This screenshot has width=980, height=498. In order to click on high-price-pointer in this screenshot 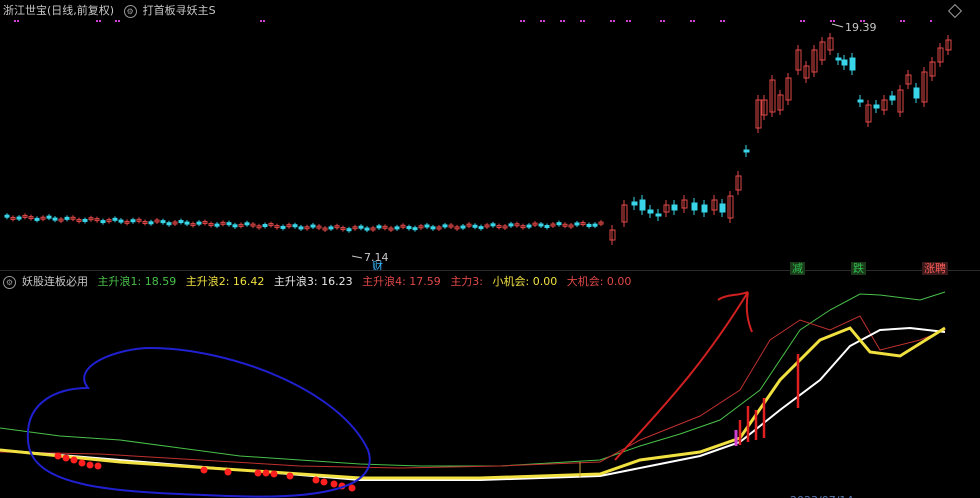, I will do `click(837, 25)`.